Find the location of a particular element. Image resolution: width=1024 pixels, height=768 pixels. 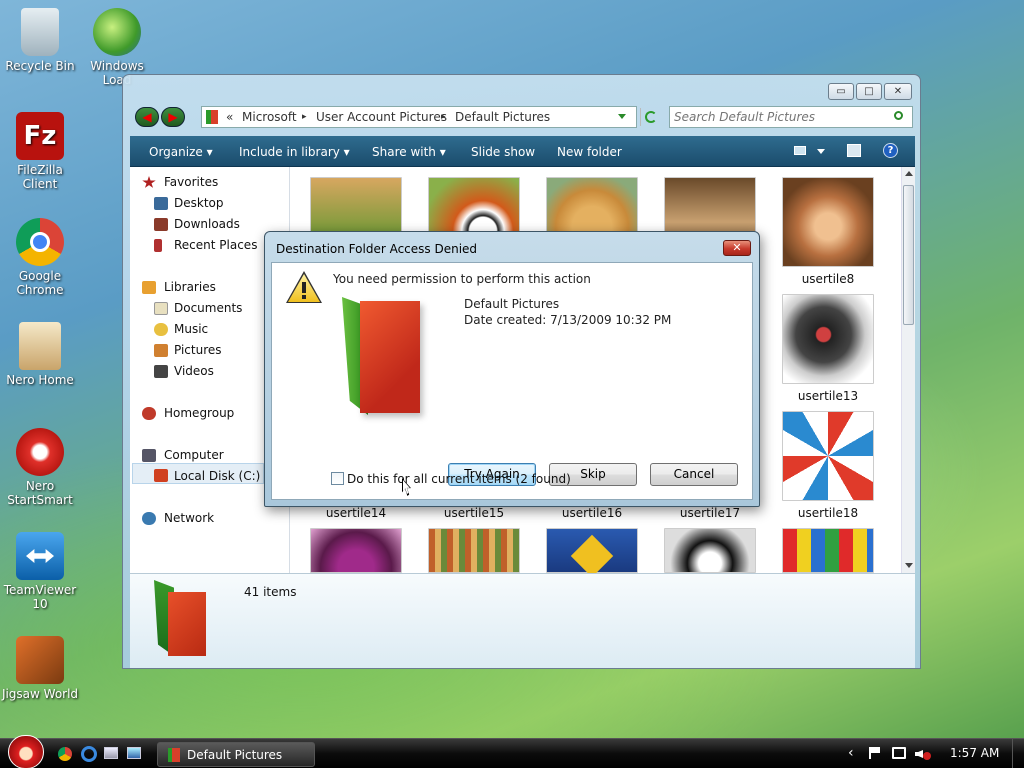

view-dropdown-icon is located at coordinates (821, 151).